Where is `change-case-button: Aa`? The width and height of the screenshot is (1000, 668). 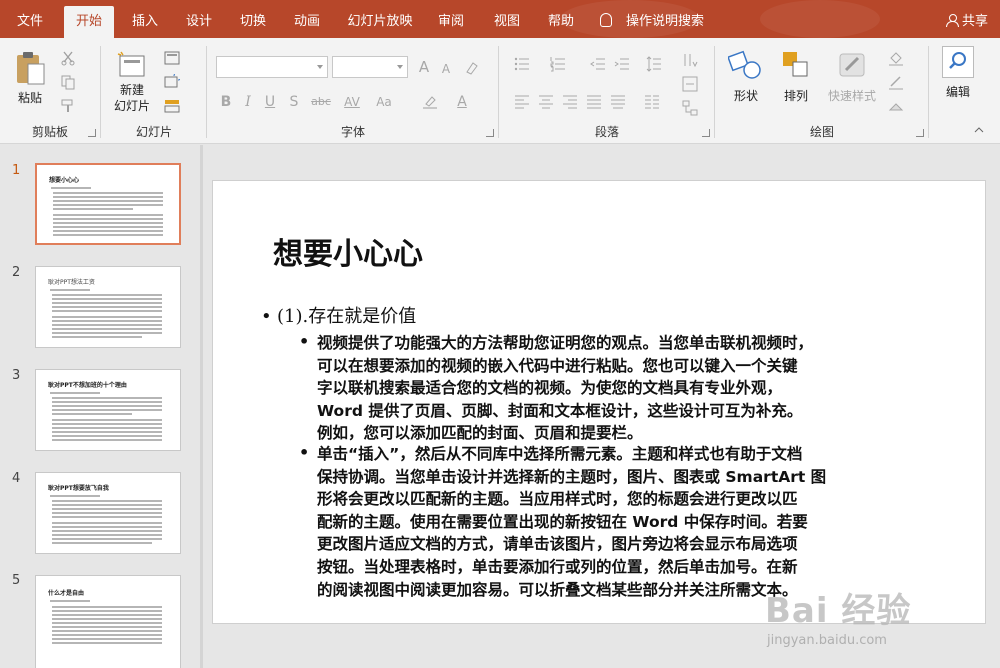 change-case-button: Aa is located at coordinates (384, 102).